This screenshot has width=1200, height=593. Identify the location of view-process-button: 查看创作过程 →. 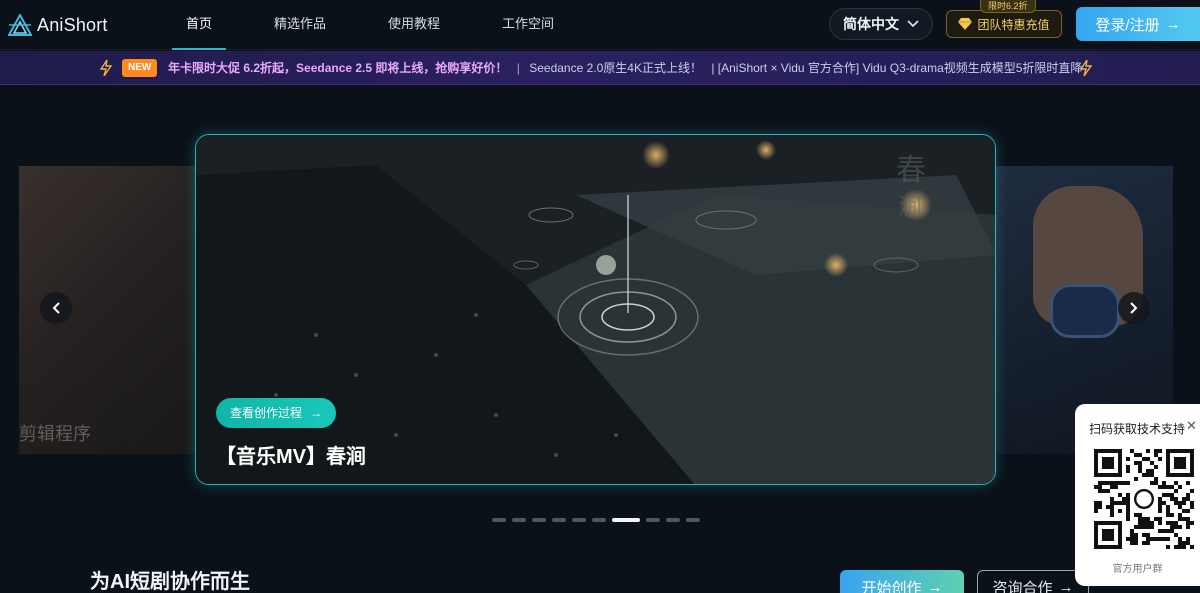
(276, 413).